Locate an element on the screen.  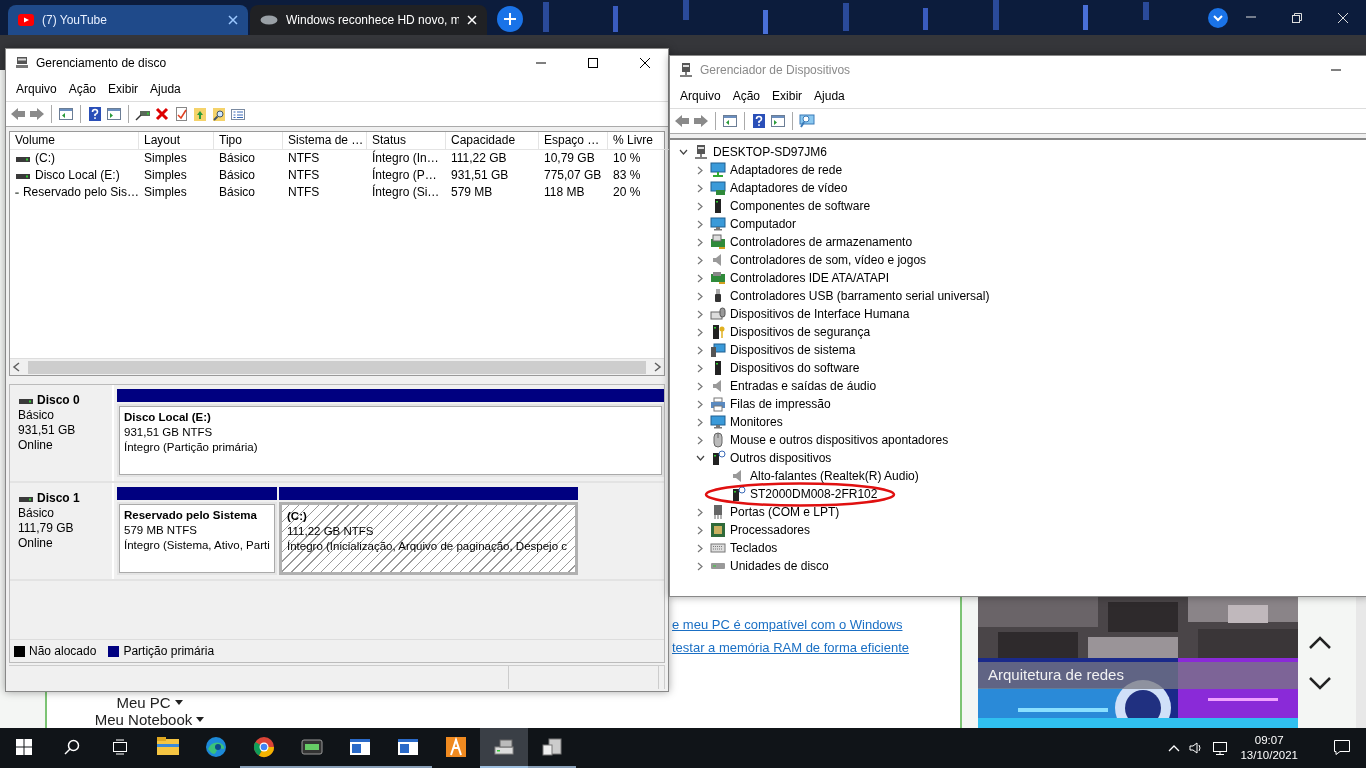
clock-date: 13/10/2021 is located at coordinates (1269, 755).